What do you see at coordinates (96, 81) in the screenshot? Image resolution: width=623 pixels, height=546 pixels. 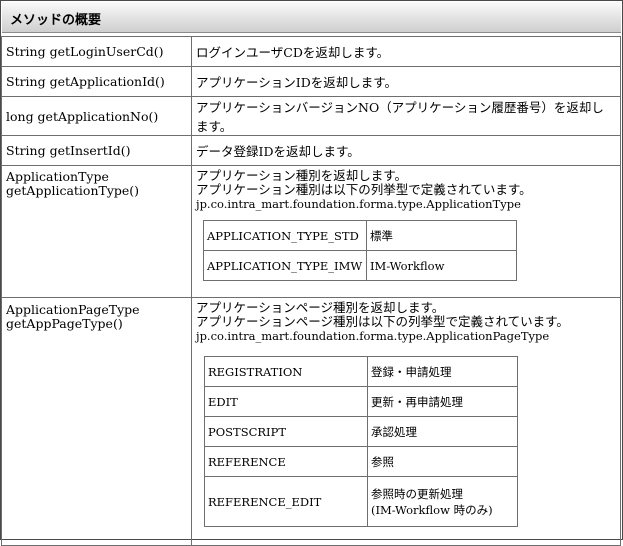 I see `method-name: String getApplicationId()` at bounding box center [96, 81].